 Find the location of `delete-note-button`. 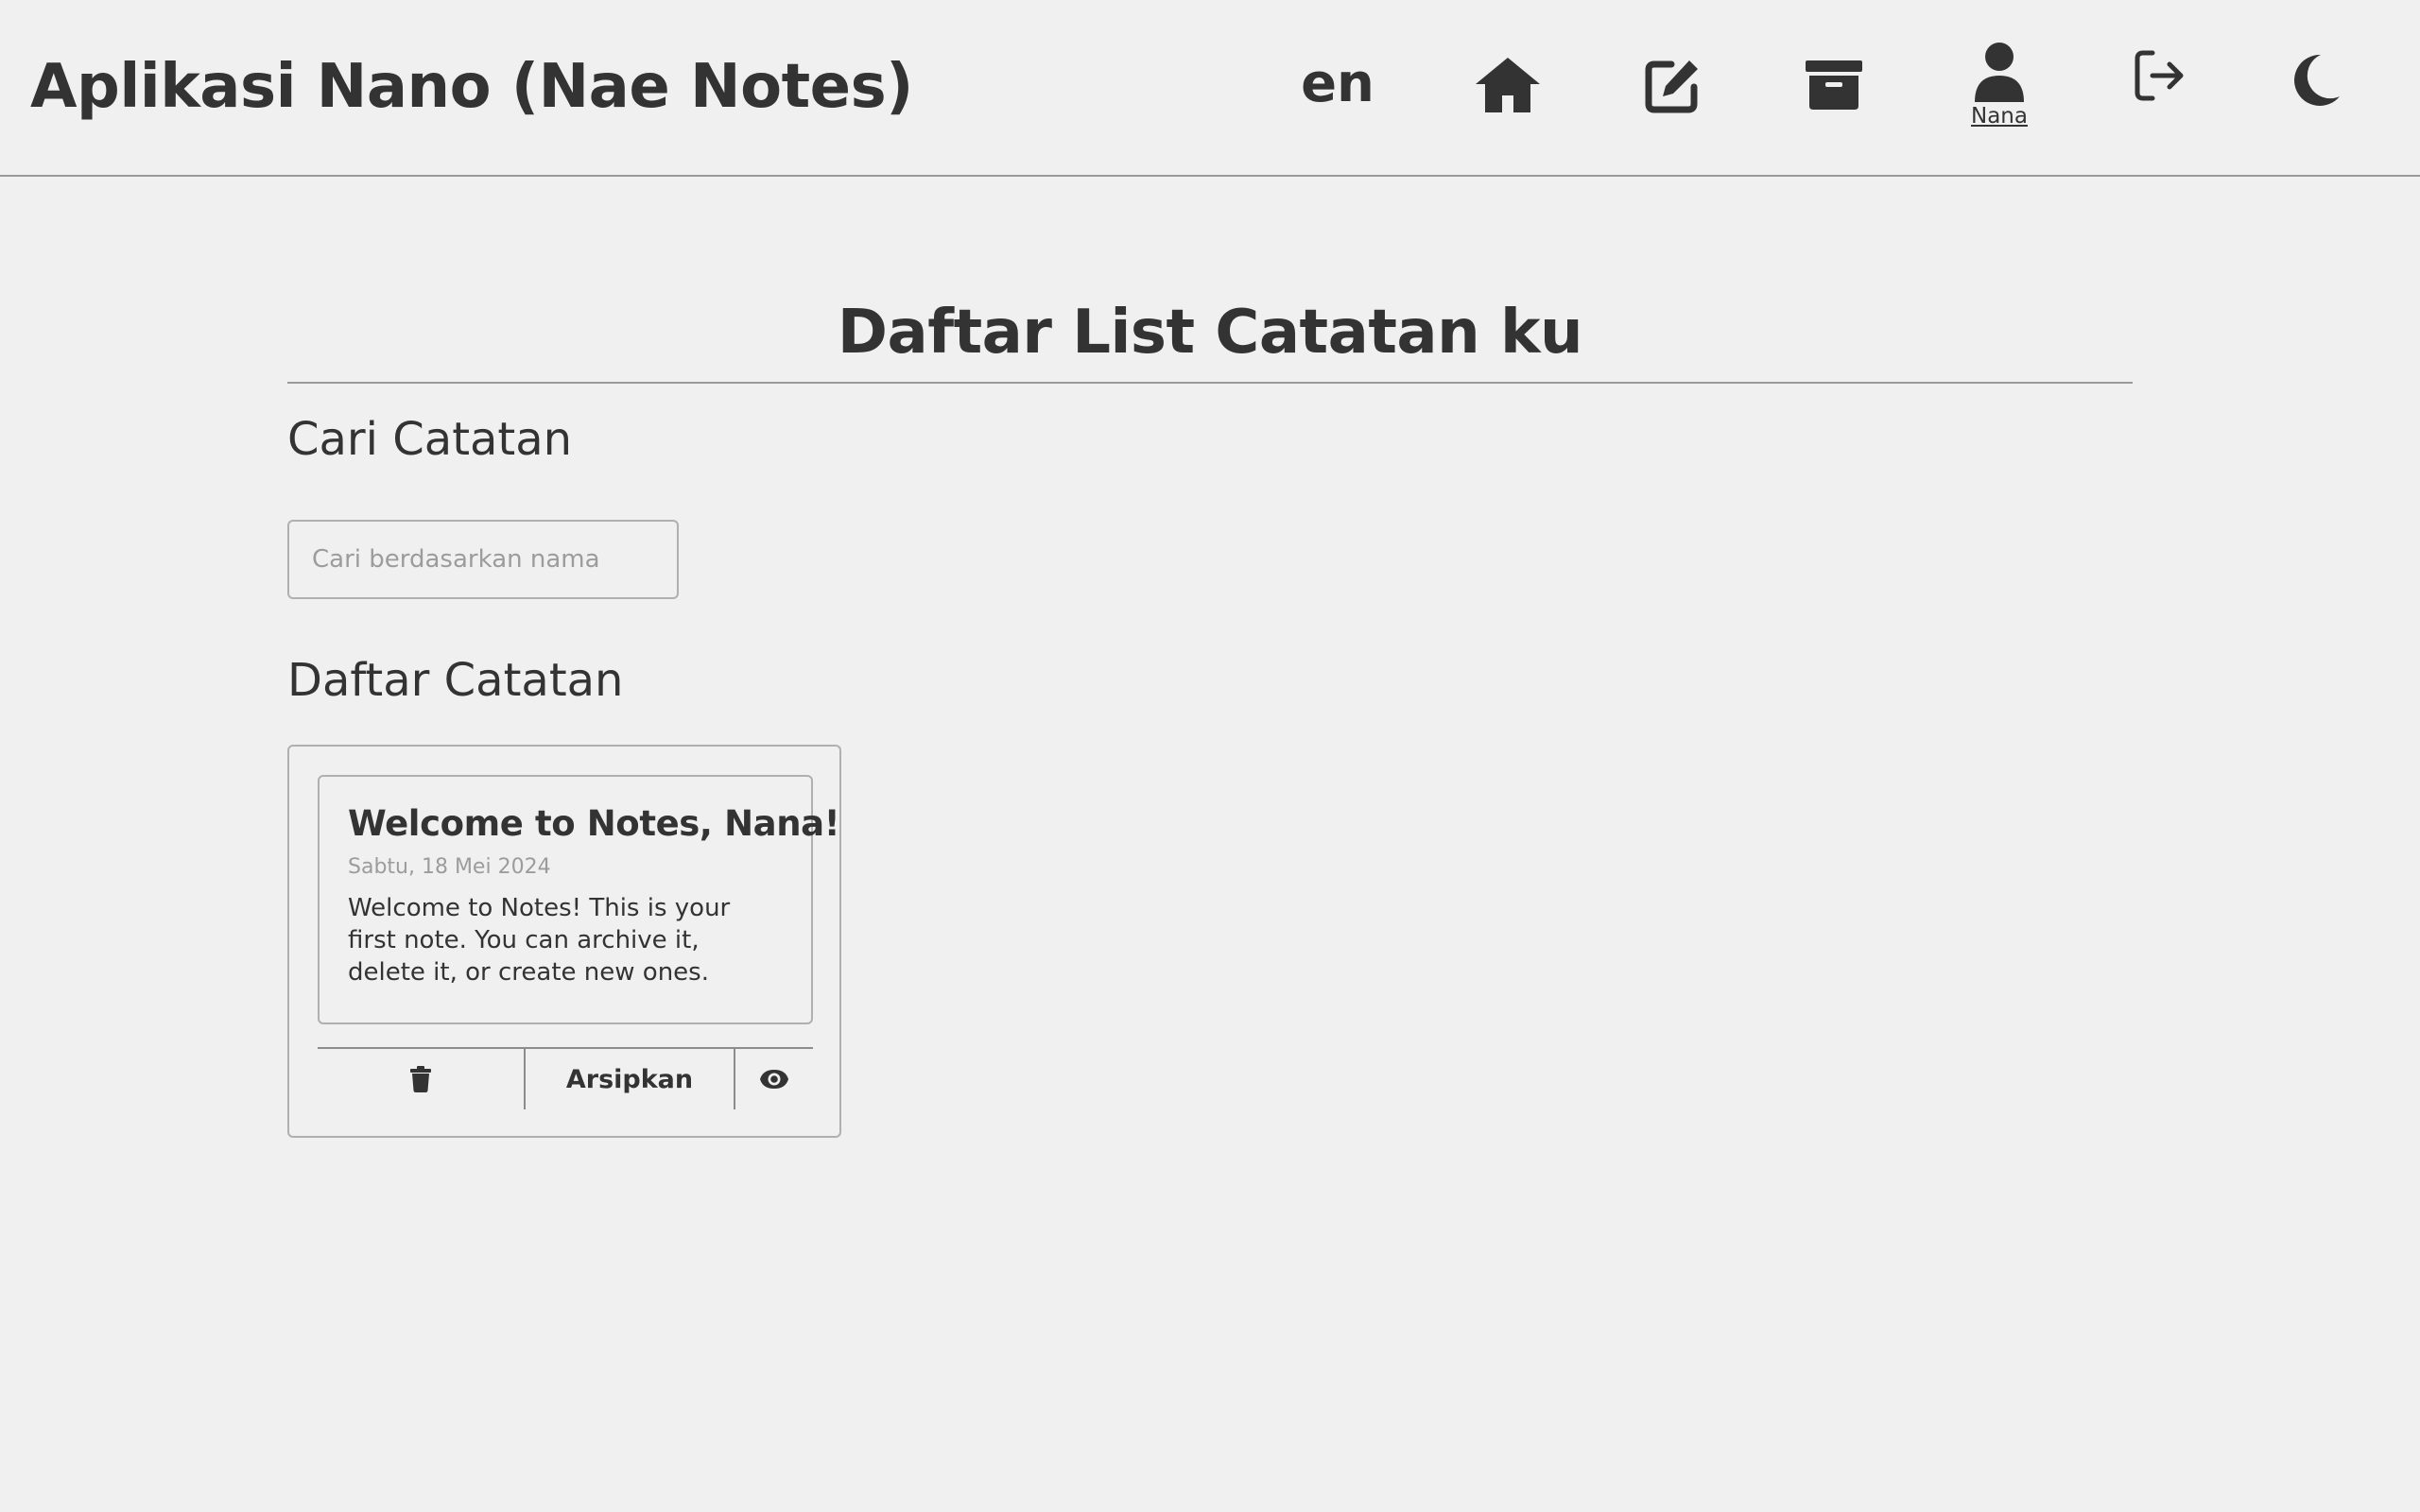

delete-note-button is located at coordinates (422, 1079).